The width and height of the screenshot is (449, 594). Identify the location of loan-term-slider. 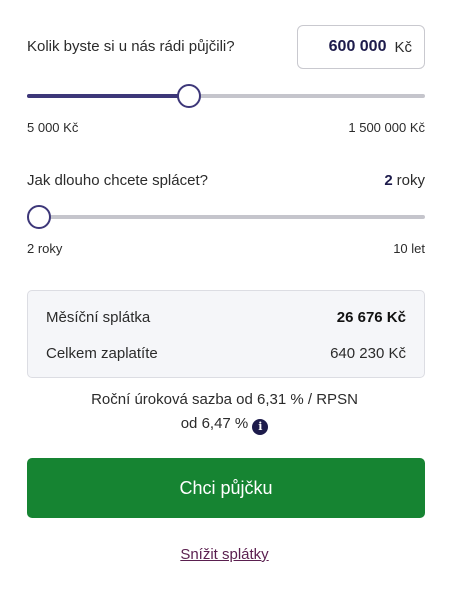
(226, 217).